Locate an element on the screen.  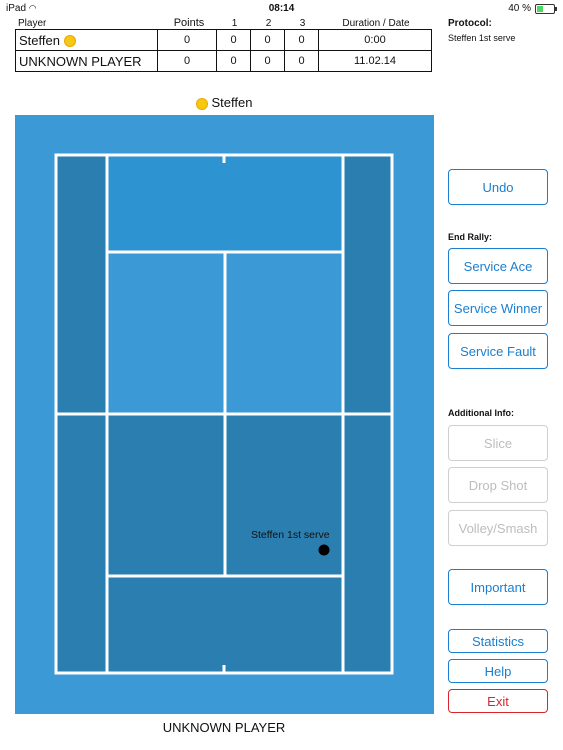
far-backcourt is located at coordinates (225, 203).